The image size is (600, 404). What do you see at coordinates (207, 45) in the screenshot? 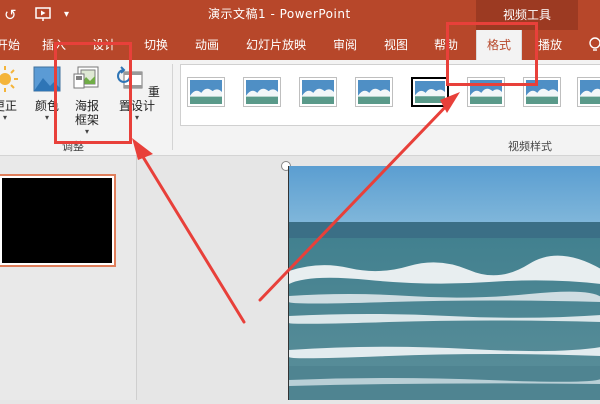
I see `tab-animations: 动画` at bounding box center [207, 45].